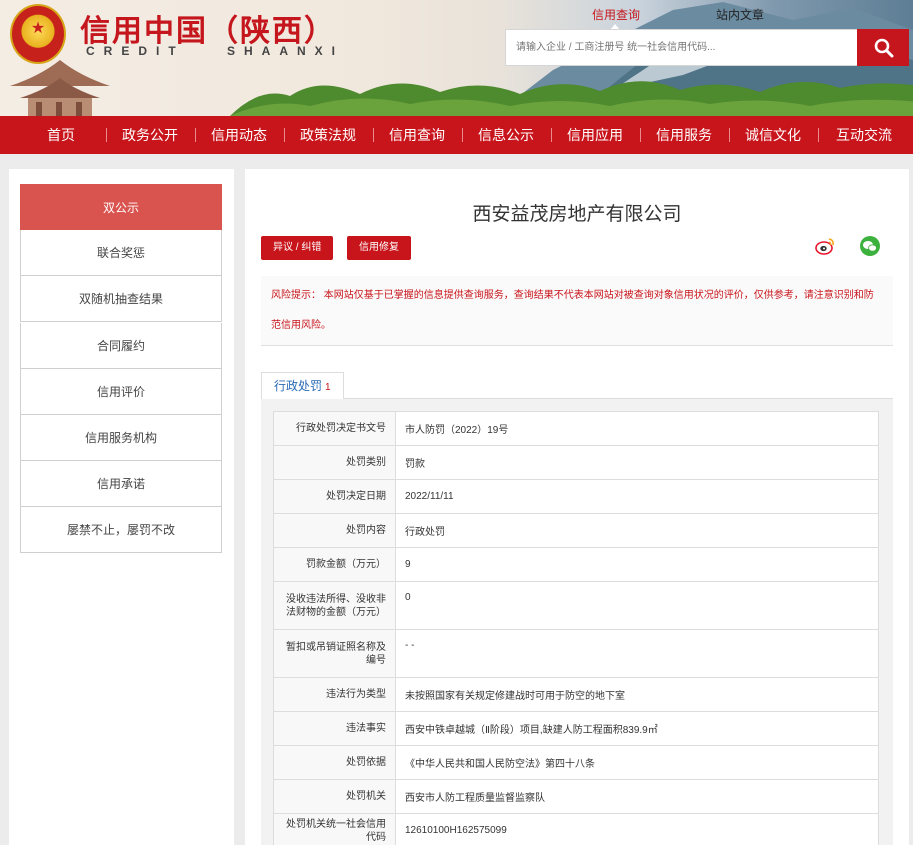  Describe the element at coordinates (379, 248) in the screenshot. I see `credit-repair-button: 信用修复` at that location.